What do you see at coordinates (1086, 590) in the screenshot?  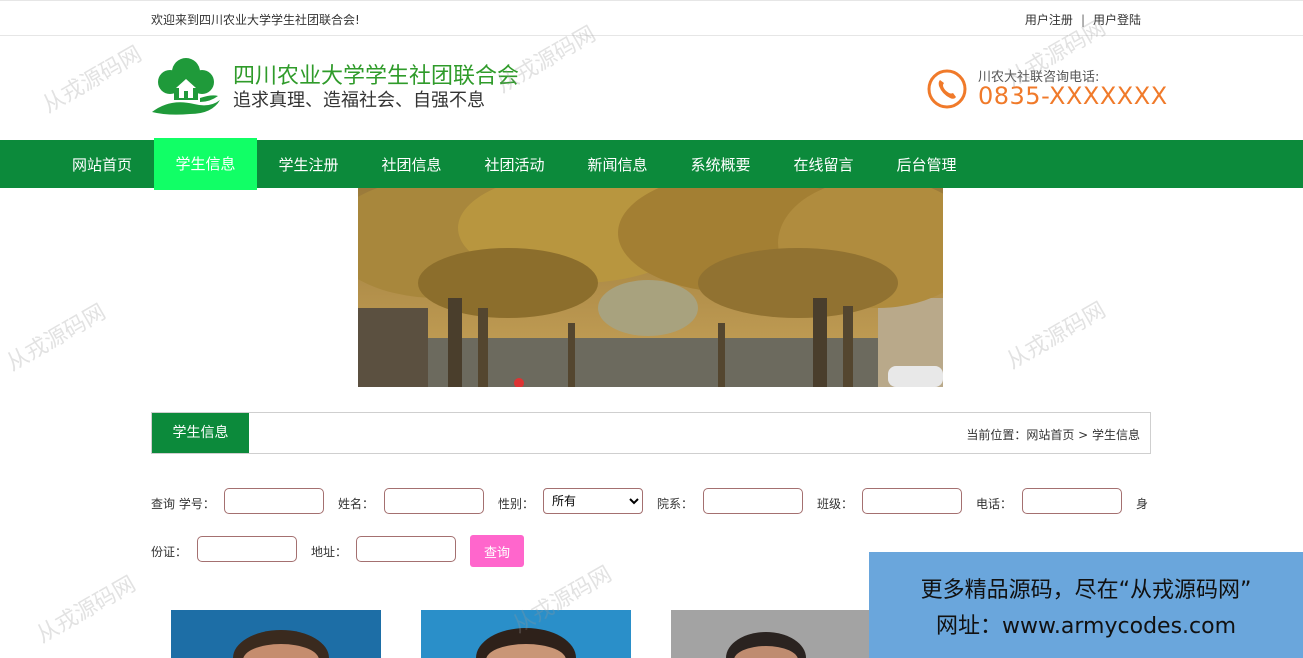 I see `promo-line-1: 更多精品源码，尽在“从戎源码网”` at bounding box center [1086, 590].